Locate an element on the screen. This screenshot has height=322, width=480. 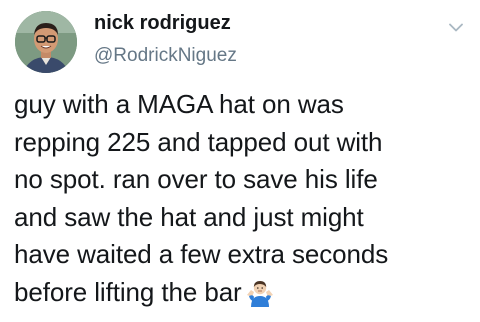
author-handle: @RodrickNiguez is located at coordinates (165, 56).